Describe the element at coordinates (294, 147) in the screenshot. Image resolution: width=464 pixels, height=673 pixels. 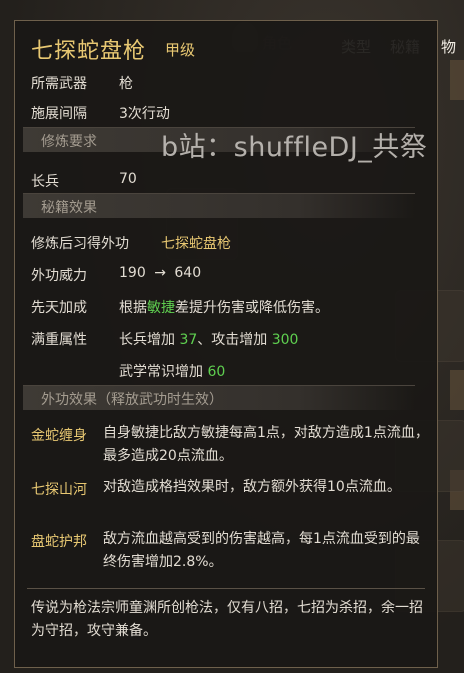
I see `watermark: b站：shuffleDJ_共祭` at that location.